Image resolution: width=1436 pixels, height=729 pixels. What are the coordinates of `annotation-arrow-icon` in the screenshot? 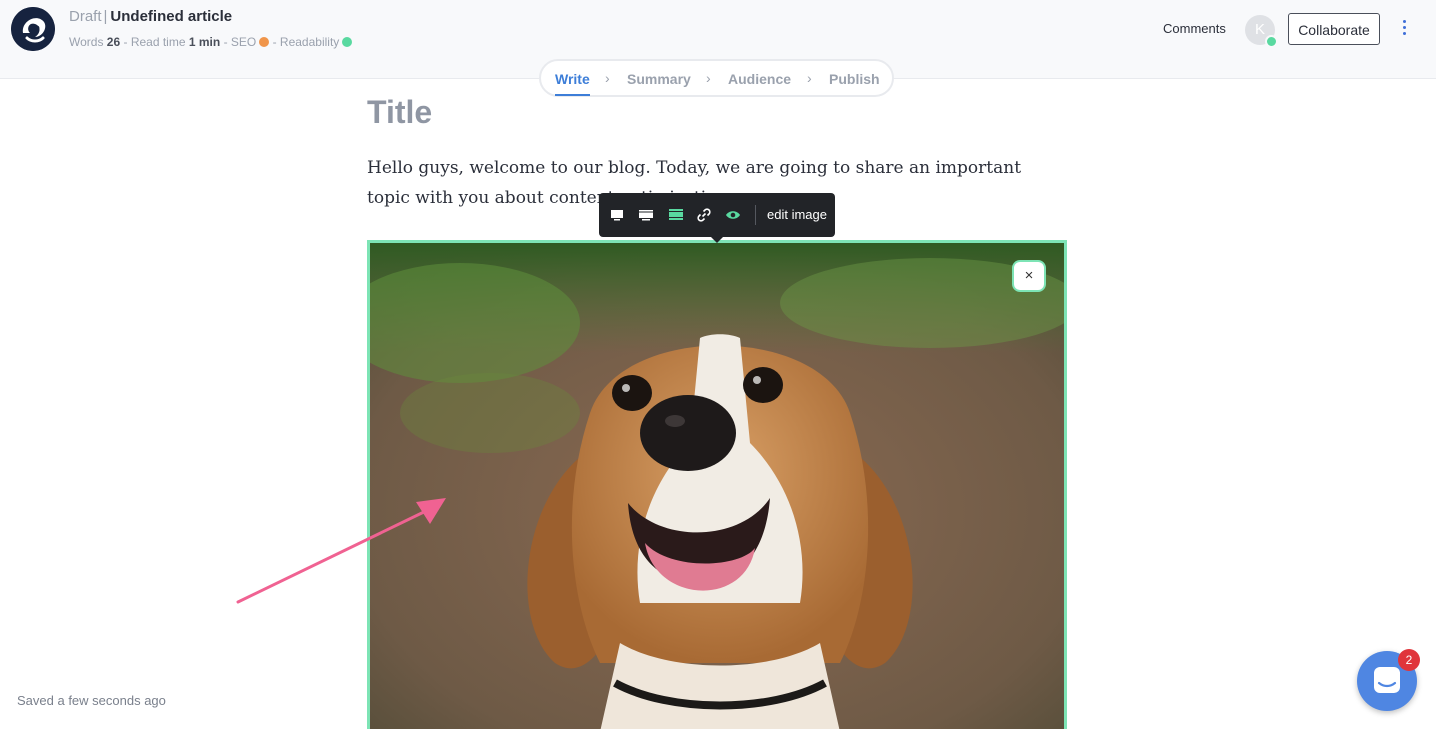 It's located at (341, 551).